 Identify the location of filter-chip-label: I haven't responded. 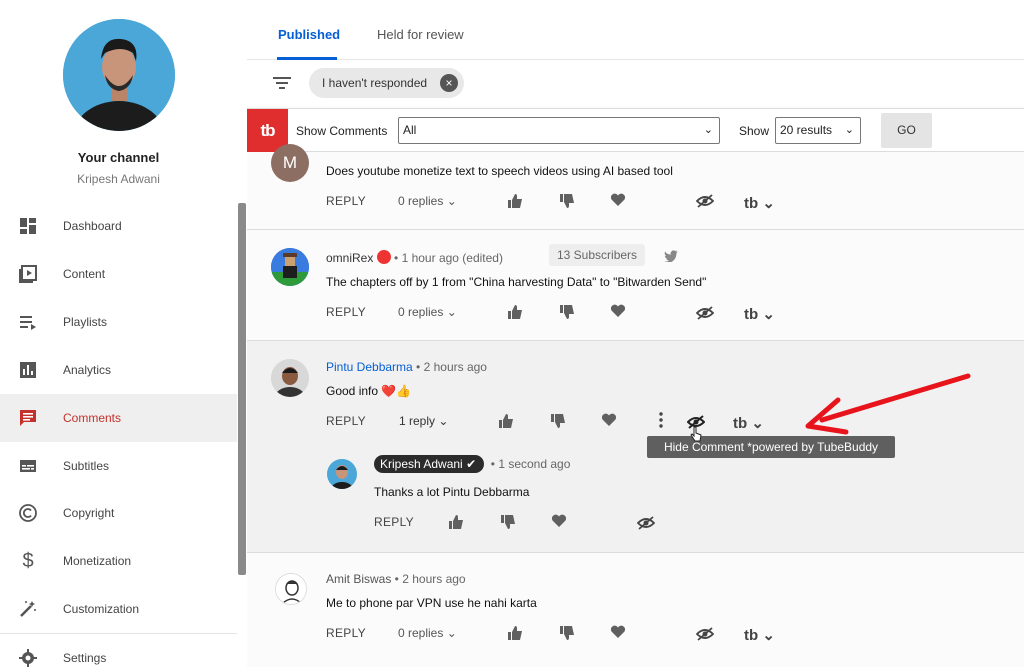
(375, 83).